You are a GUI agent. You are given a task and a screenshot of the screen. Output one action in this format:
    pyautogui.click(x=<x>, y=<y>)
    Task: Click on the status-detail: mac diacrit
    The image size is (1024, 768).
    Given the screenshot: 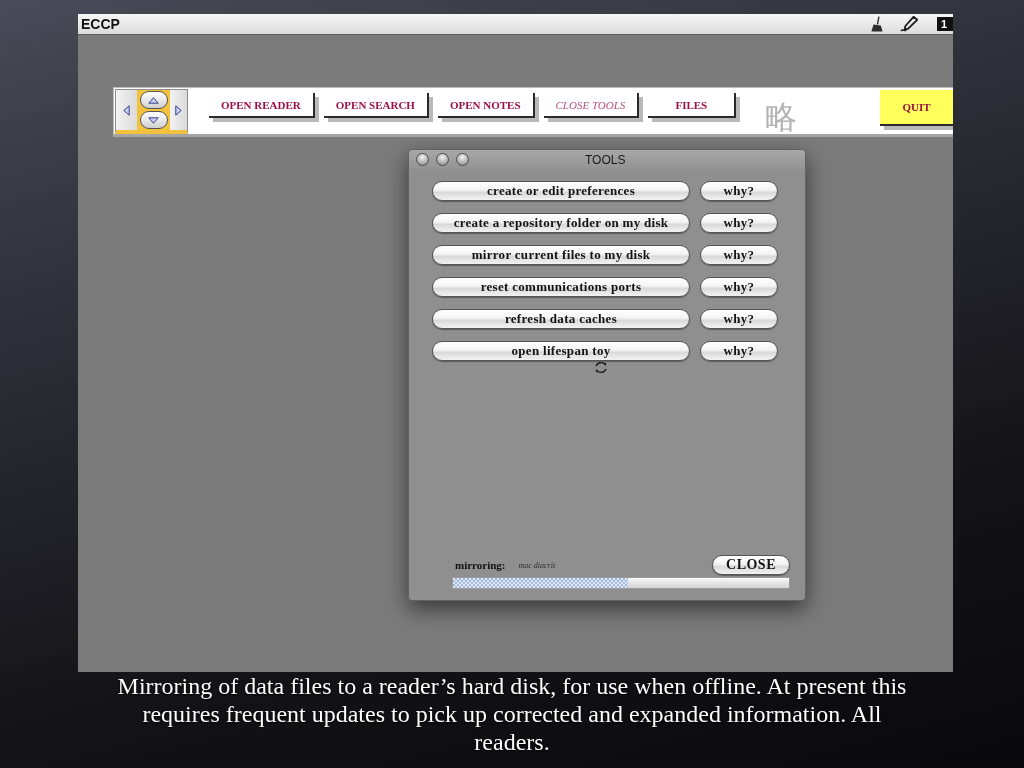 What is the action you would take?
    pyautogui.click(x=537, y=565)
    